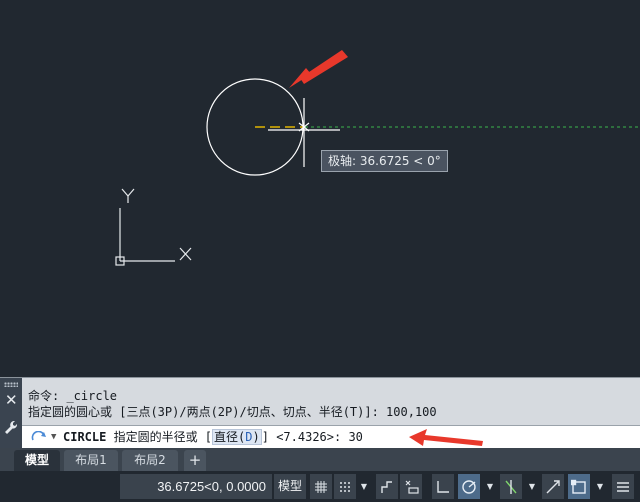  I want to click on drag-handle-icon, so click(11, 384).